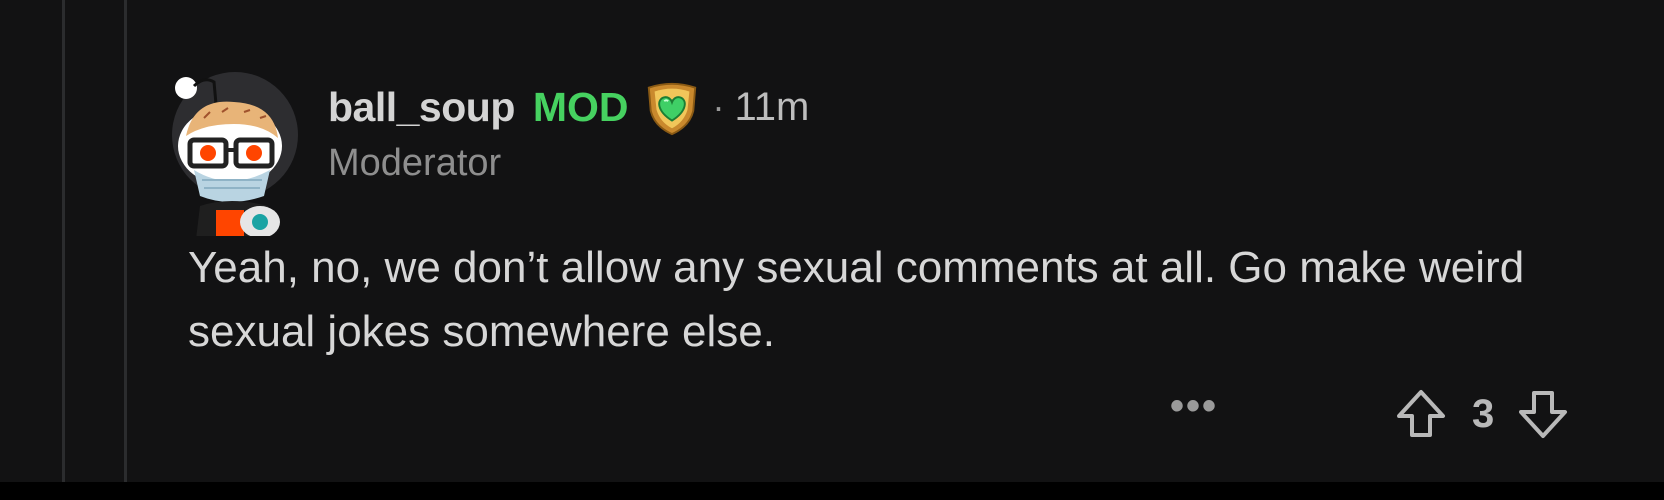 This screenshot has height=500, width=1664. Describe the element at coordinates (228, 156) in the screenshot. I see `snoo-avatar-icon` at that location.